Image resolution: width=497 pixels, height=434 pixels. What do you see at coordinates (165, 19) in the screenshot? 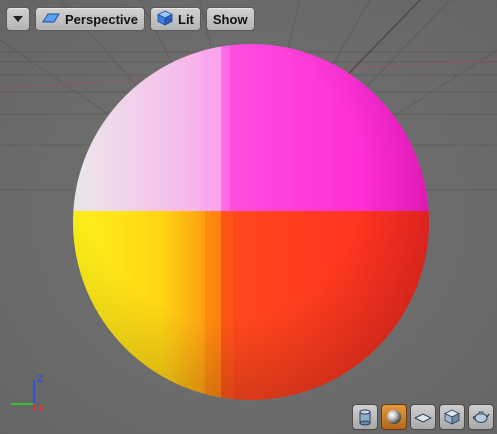
I see `lit-cube-icon` at bounding box center [165, 19].